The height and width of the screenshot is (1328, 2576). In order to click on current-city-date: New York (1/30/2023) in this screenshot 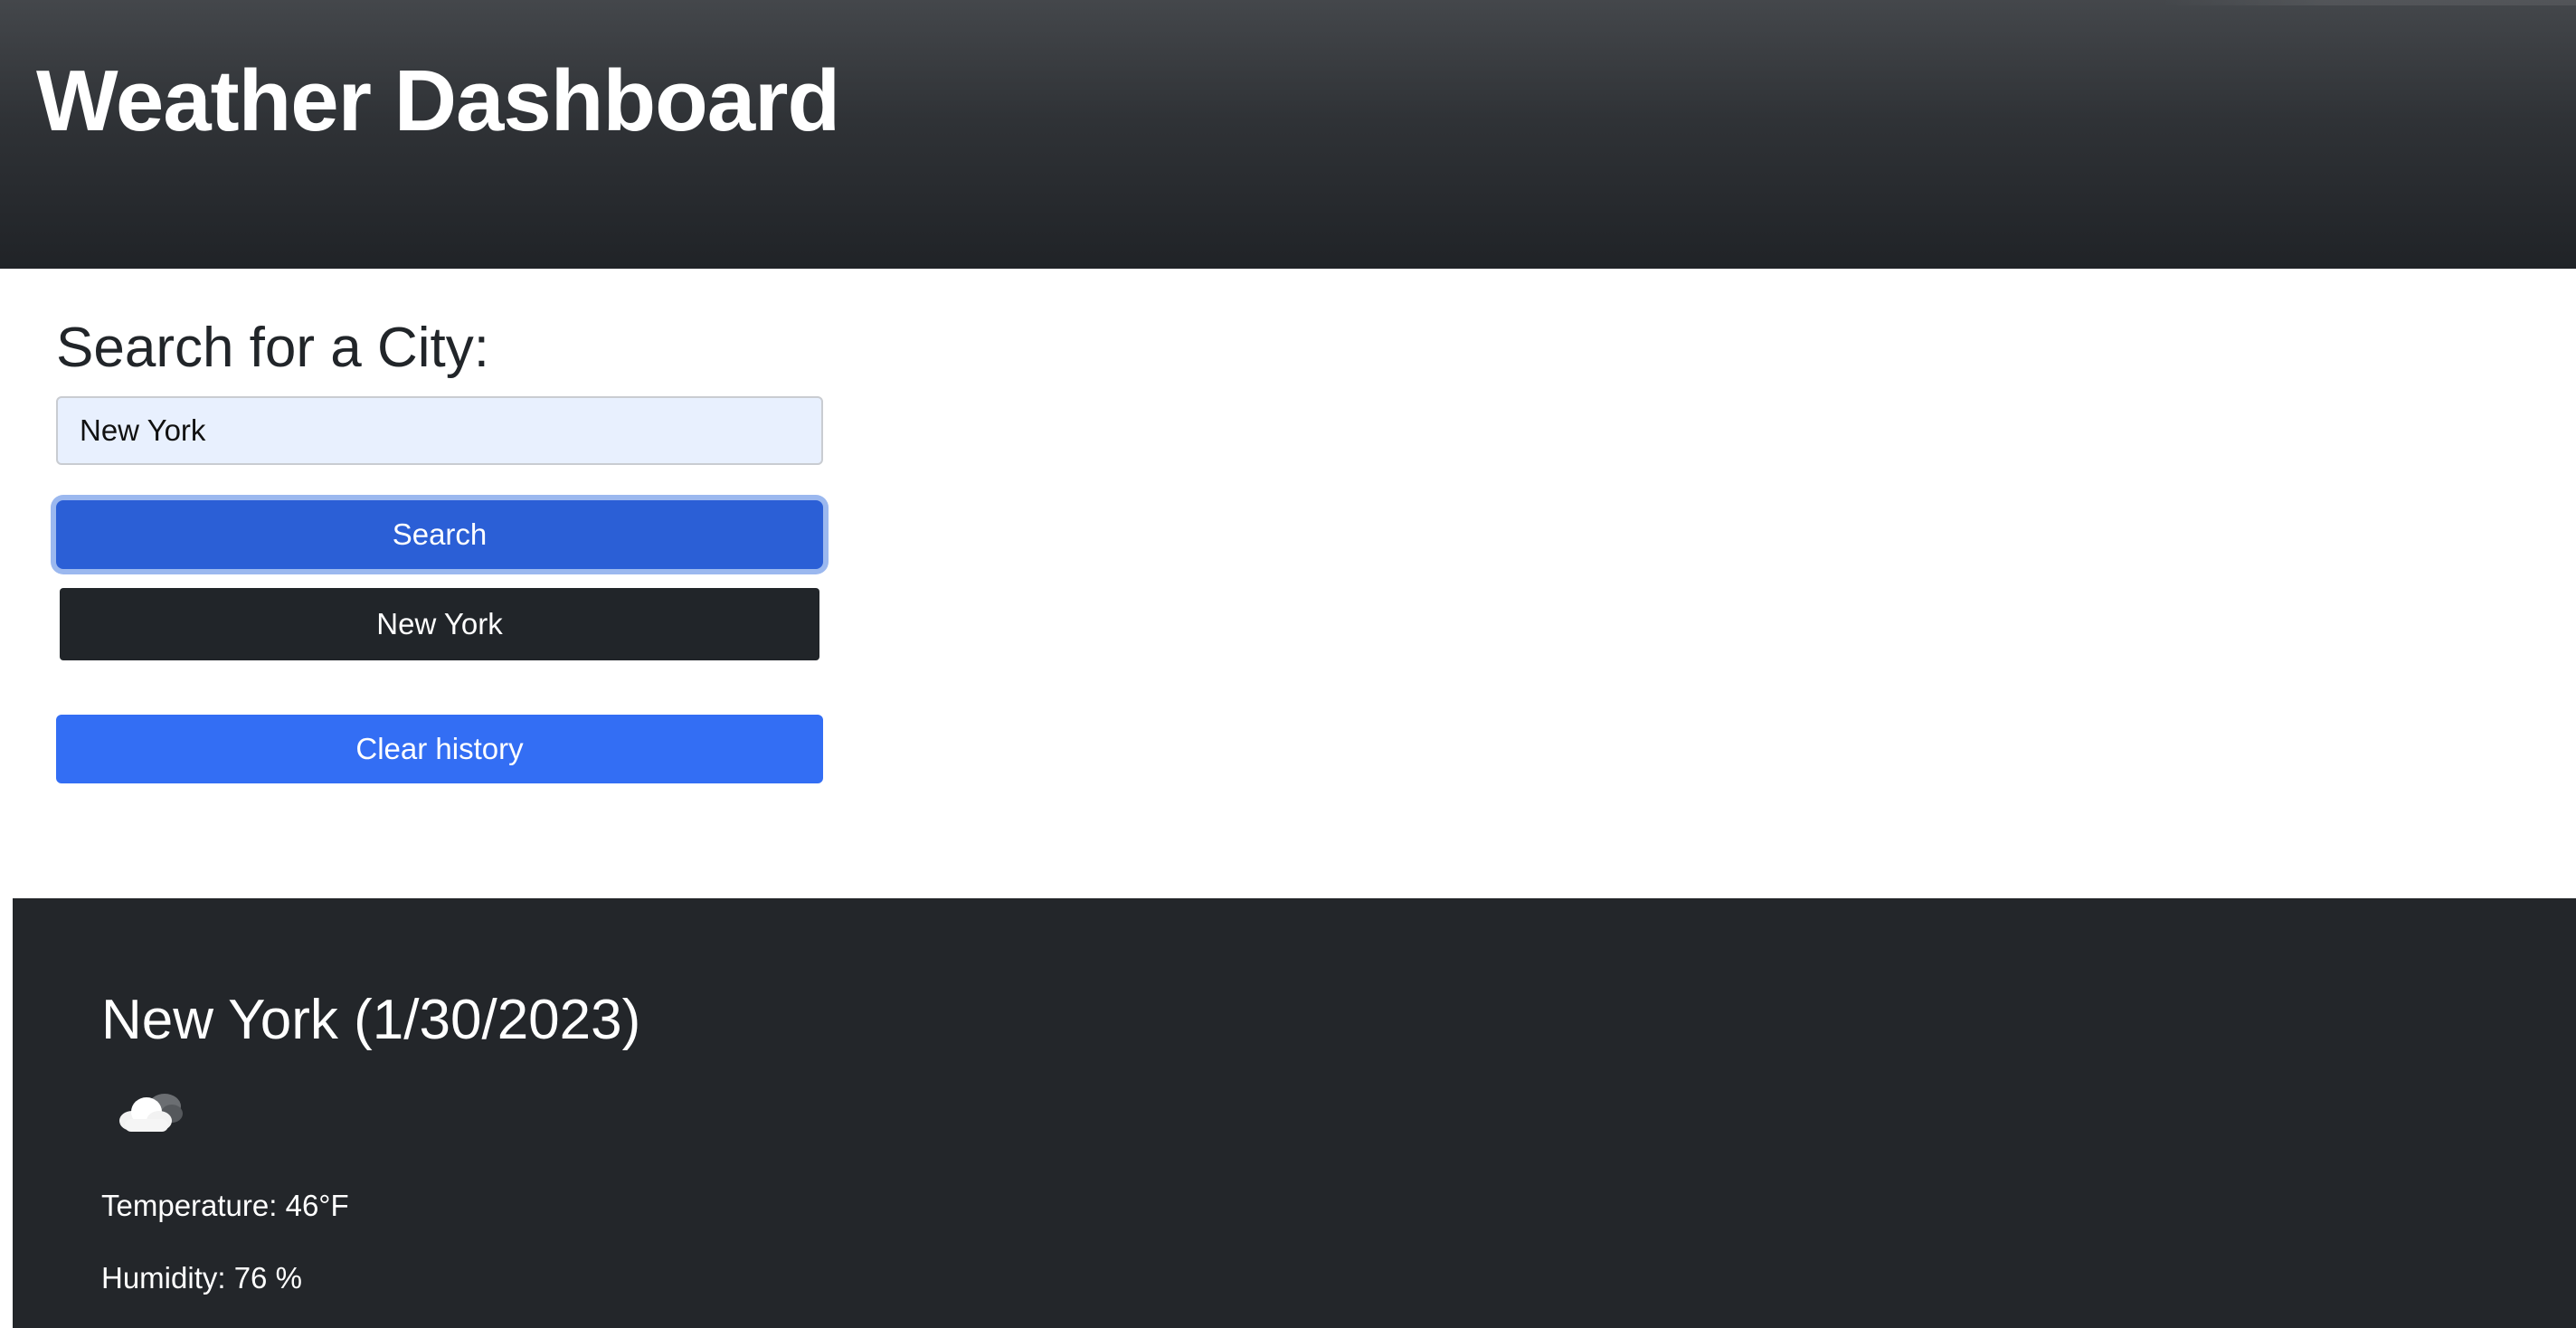, I will do `click(371, 1020)`.